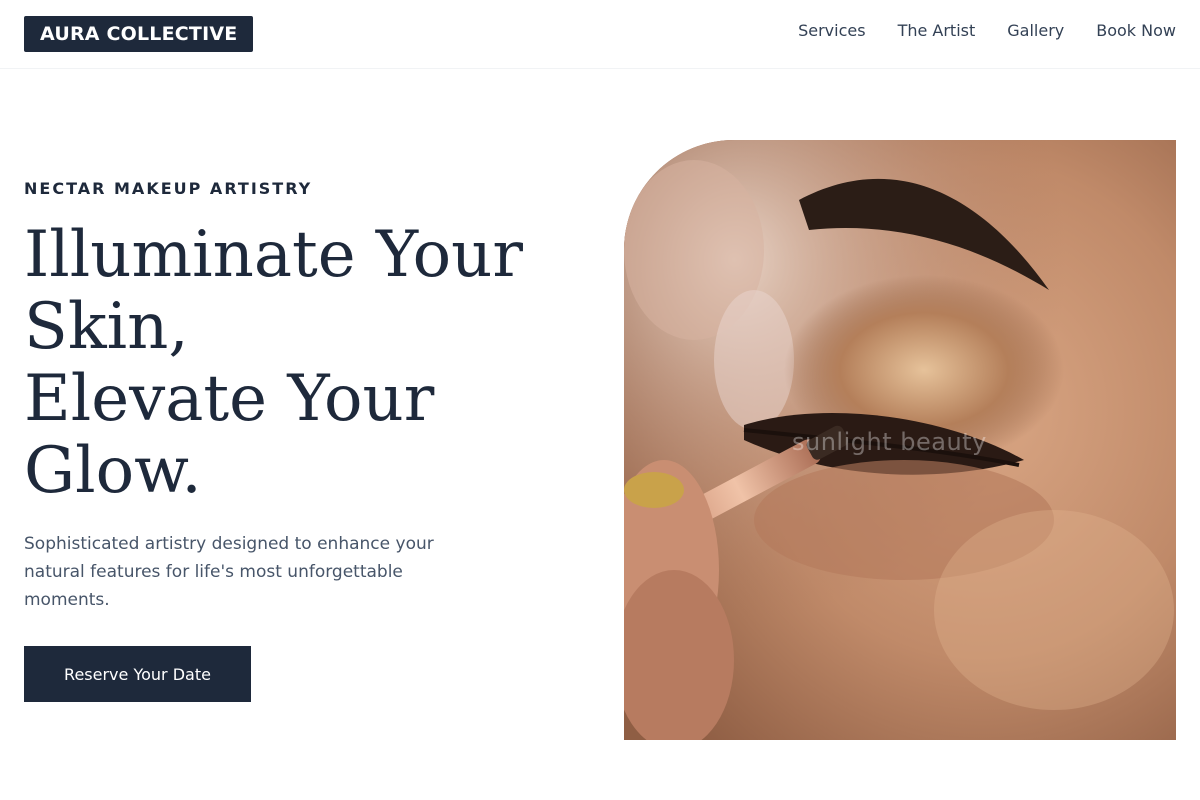  Describe the element at coordinates (139, 34) in the screenshot. I see `logo: AURA COLLECTIVE` at that location.